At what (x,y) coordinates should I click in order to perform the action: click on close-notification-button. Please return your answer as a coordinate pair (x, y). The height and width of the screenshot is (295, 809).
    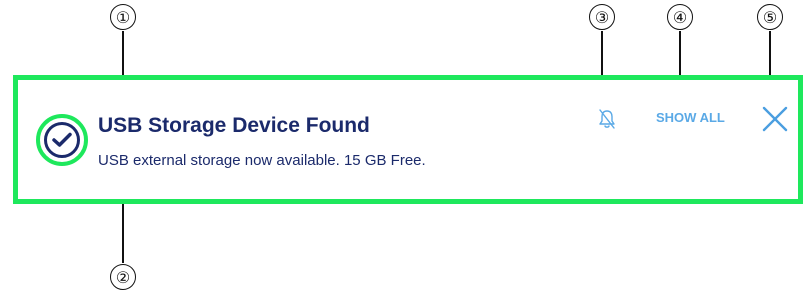
    Looking at the image, I should click on (775, 119).